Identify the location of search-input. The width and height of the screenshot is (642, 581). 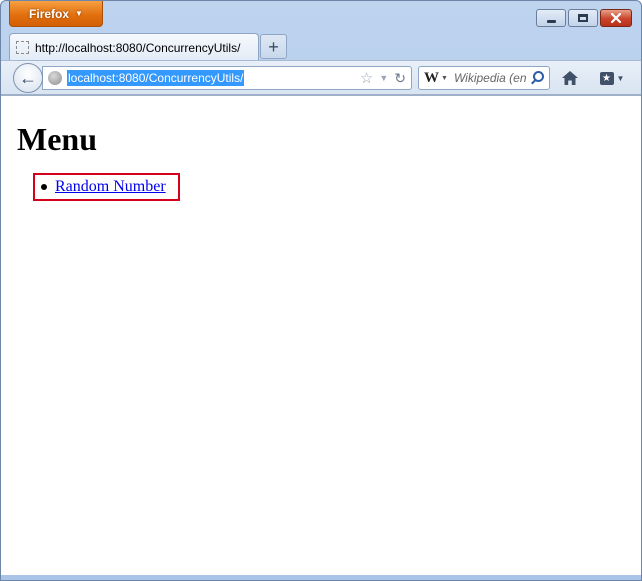
(489, 78).